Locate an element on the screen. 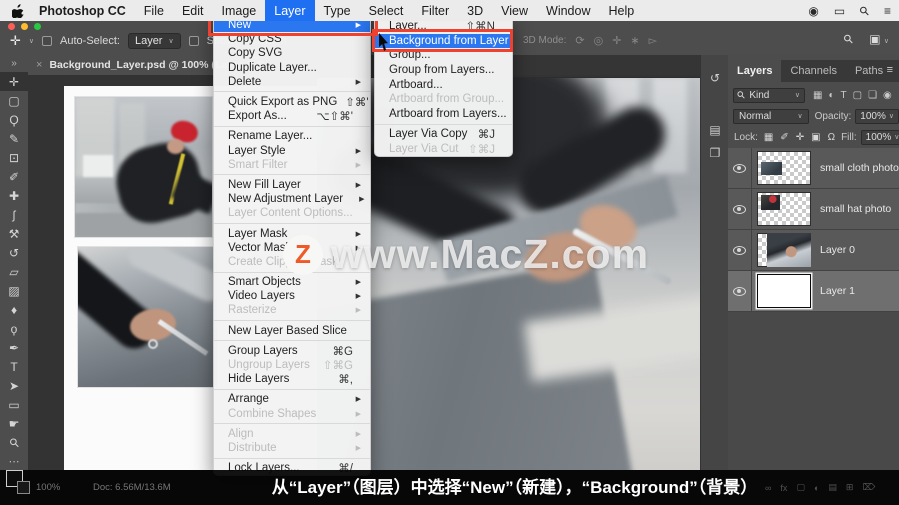 This screenshot has height=505, width=899. search-icon: ⚲ is located at coordinates (849, 39).